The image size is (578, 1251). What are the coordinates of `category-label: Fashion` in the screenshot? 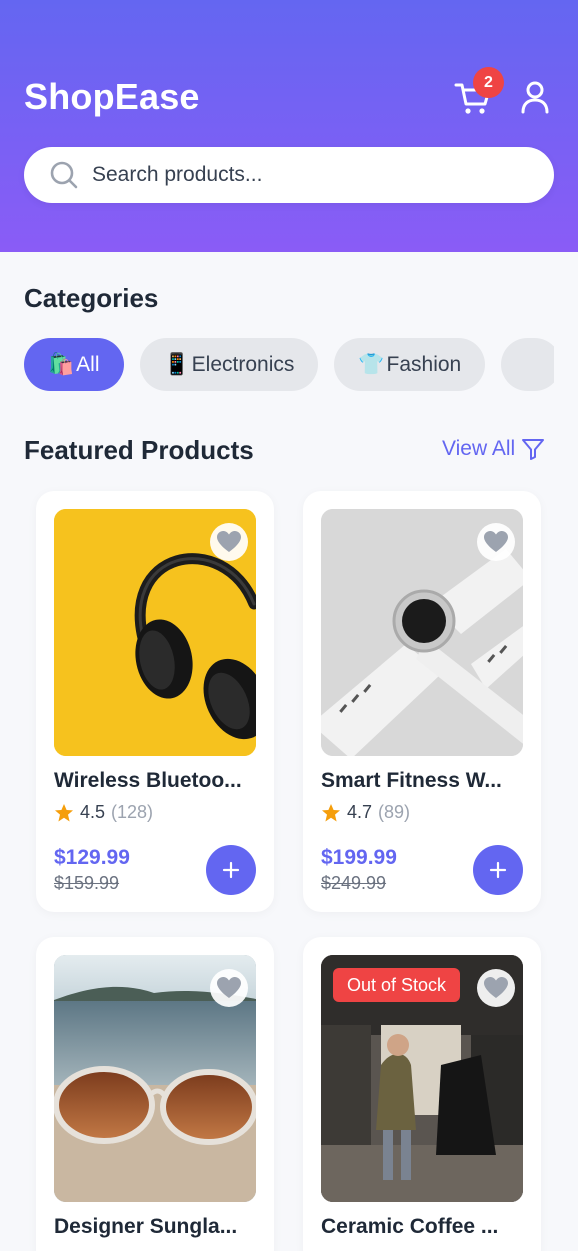 It's located at (424, 364).